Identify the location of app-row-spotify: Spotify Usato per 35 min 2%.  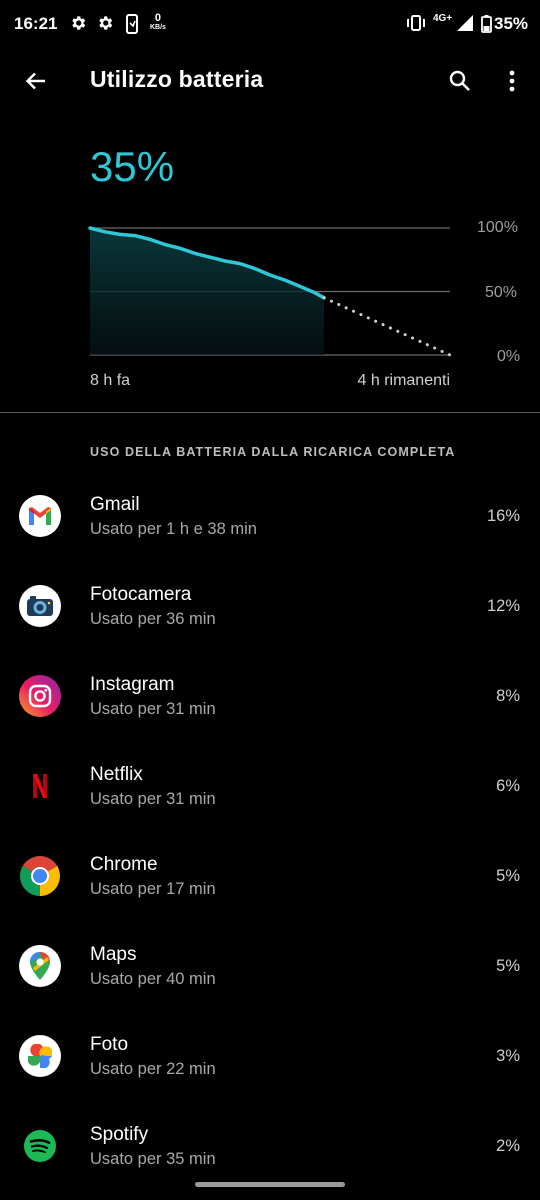
(270, 1145).